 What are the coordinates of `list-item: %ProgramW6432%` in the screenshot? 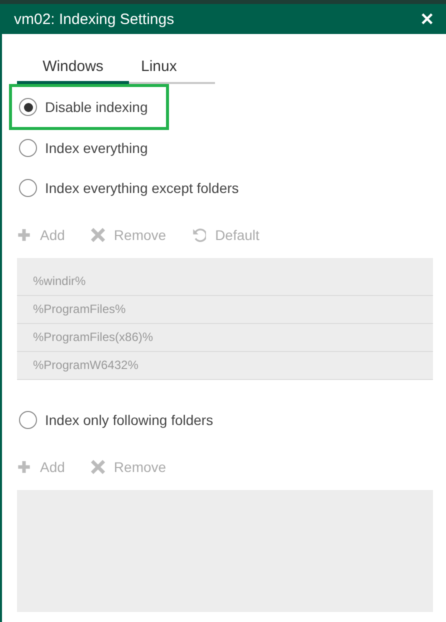 It's located at (225, 366).